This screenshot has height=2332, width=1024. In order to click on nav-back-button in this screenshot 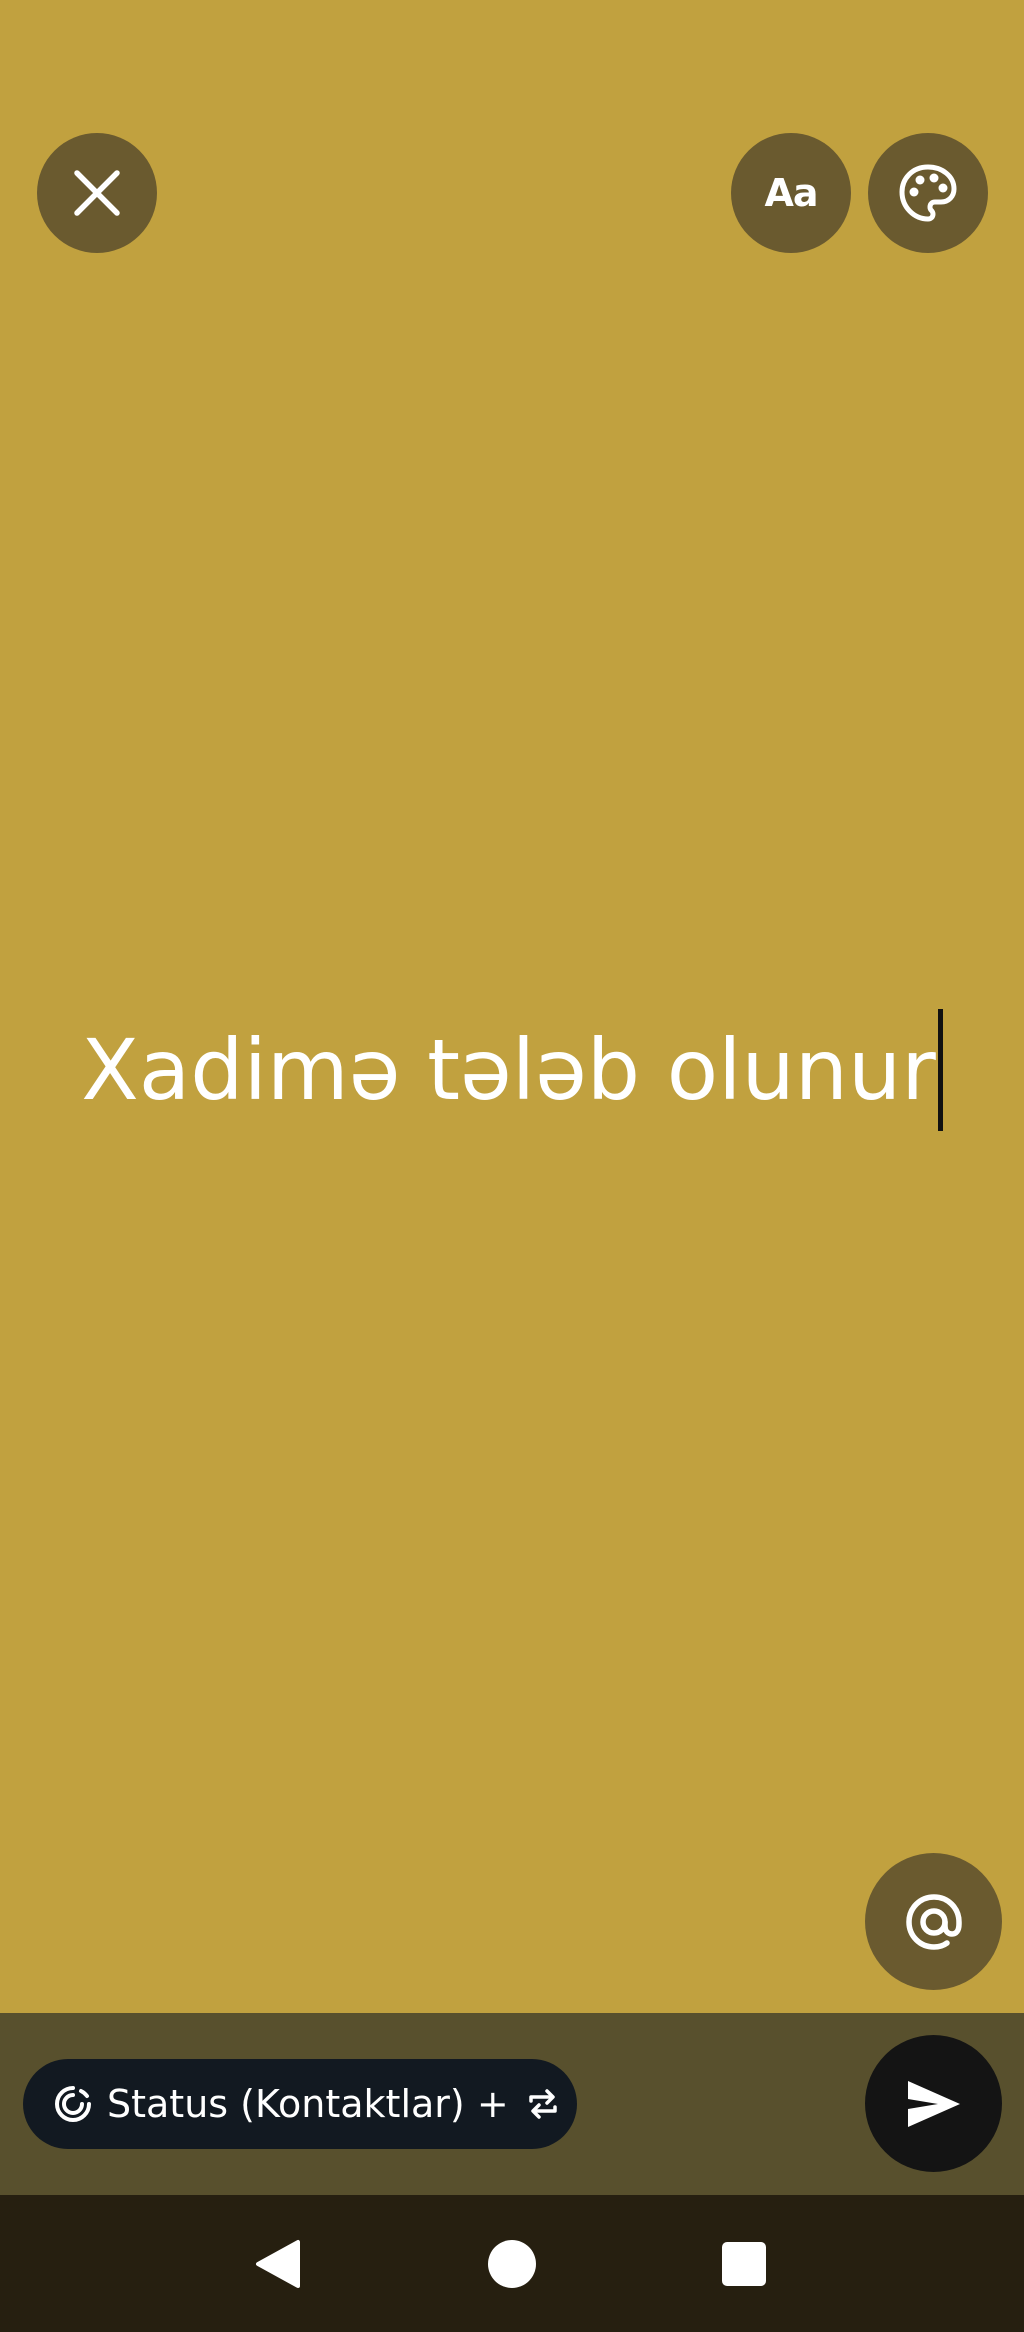, I will do `click(278, 2263)`.